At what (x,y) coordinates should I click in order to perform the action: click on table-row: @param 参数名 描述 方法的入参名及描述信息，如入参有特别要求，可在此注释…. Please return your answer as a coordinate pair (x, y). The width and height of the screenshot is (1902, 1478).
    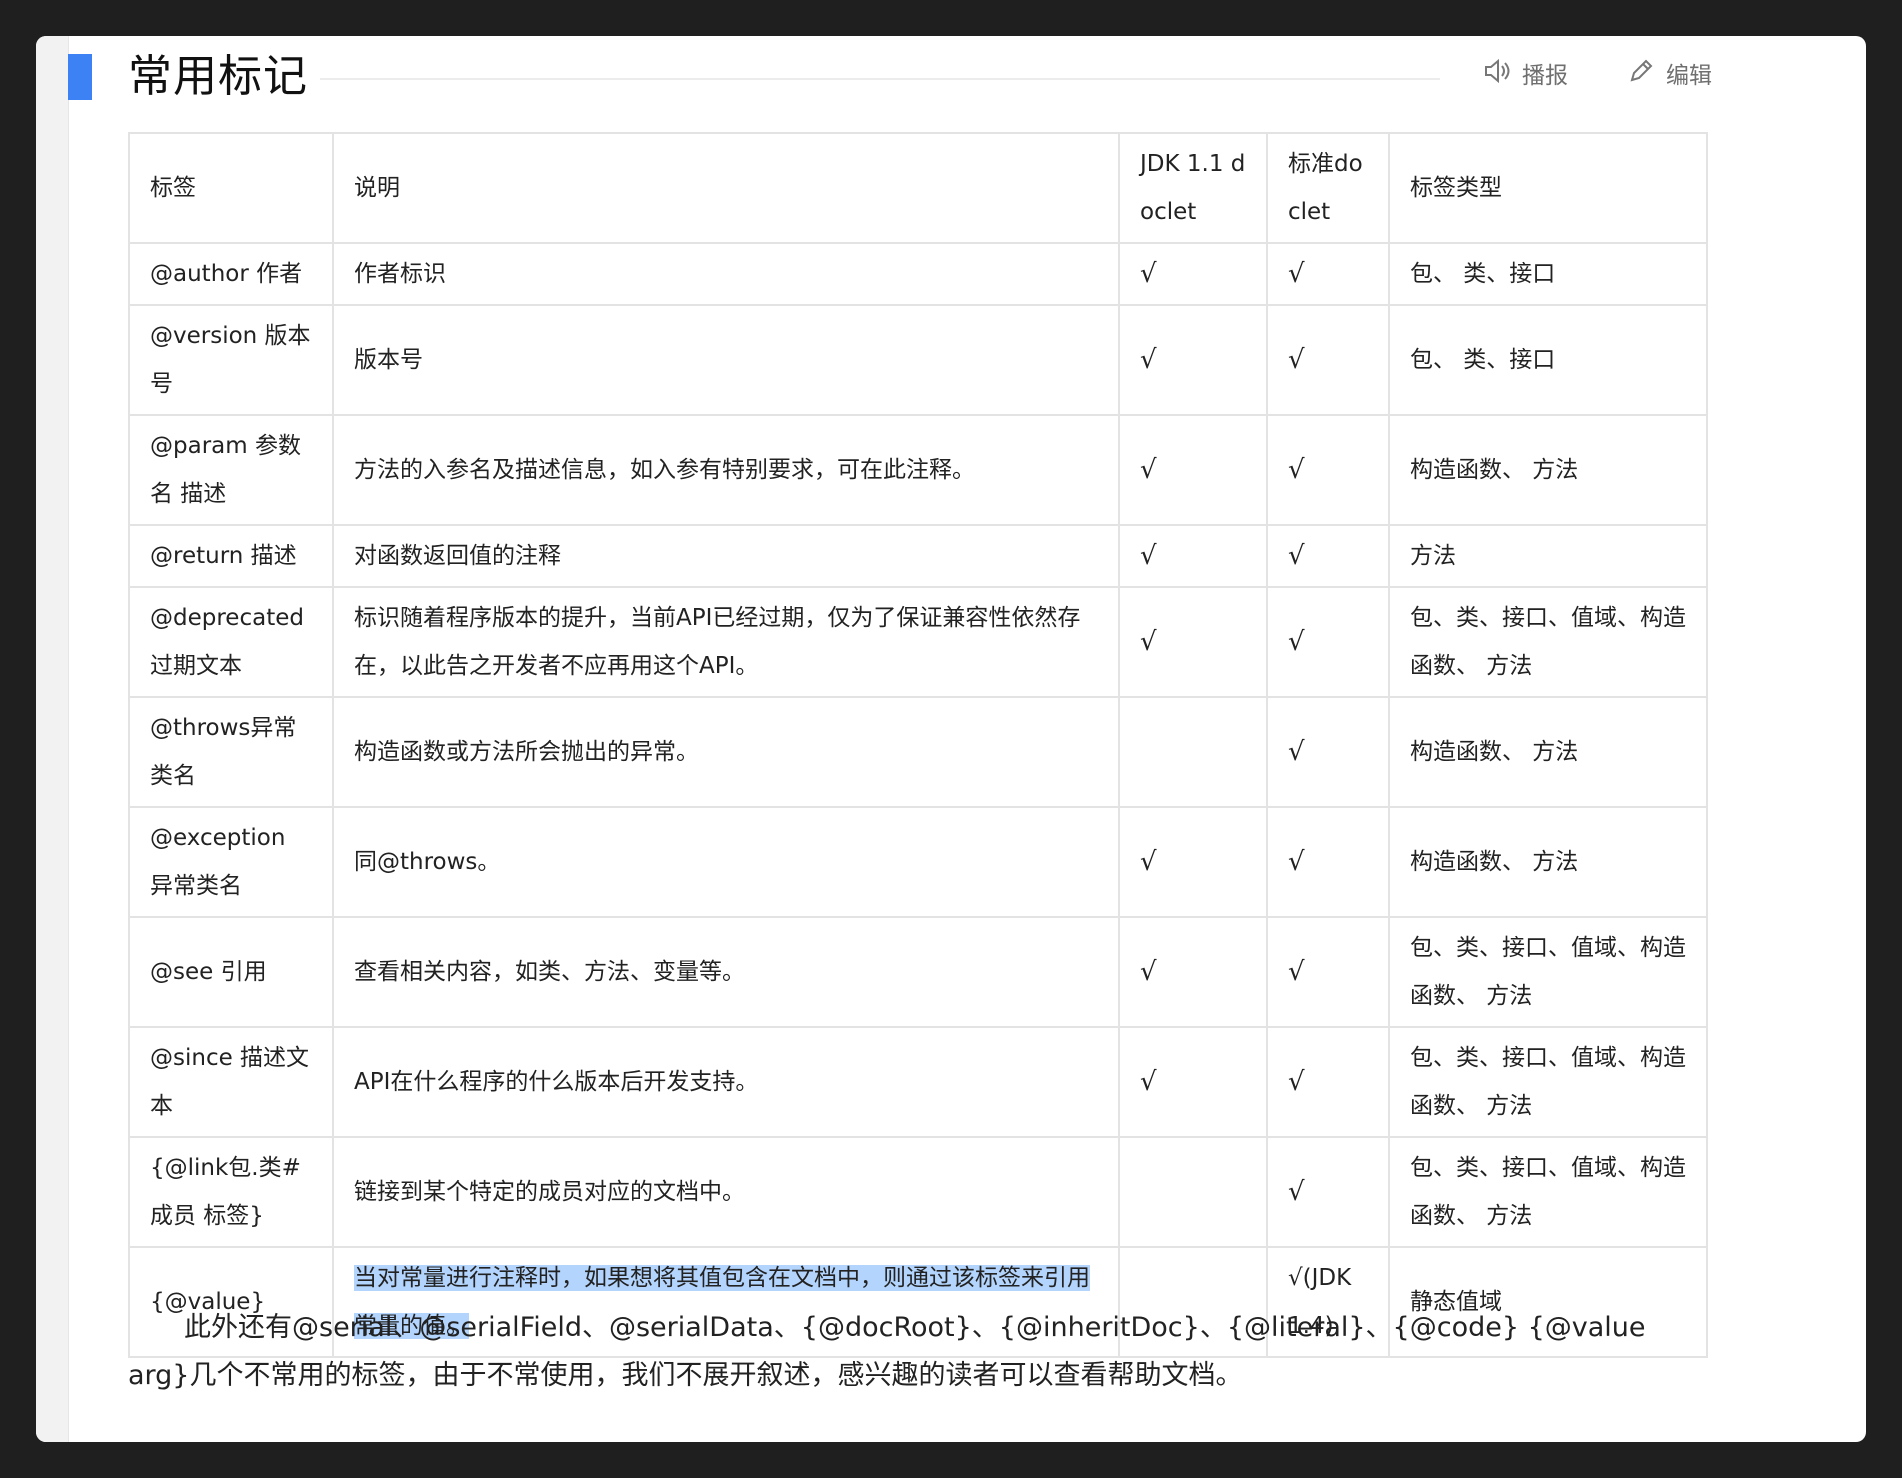
    Looking at the image, I should click on (918, 470).